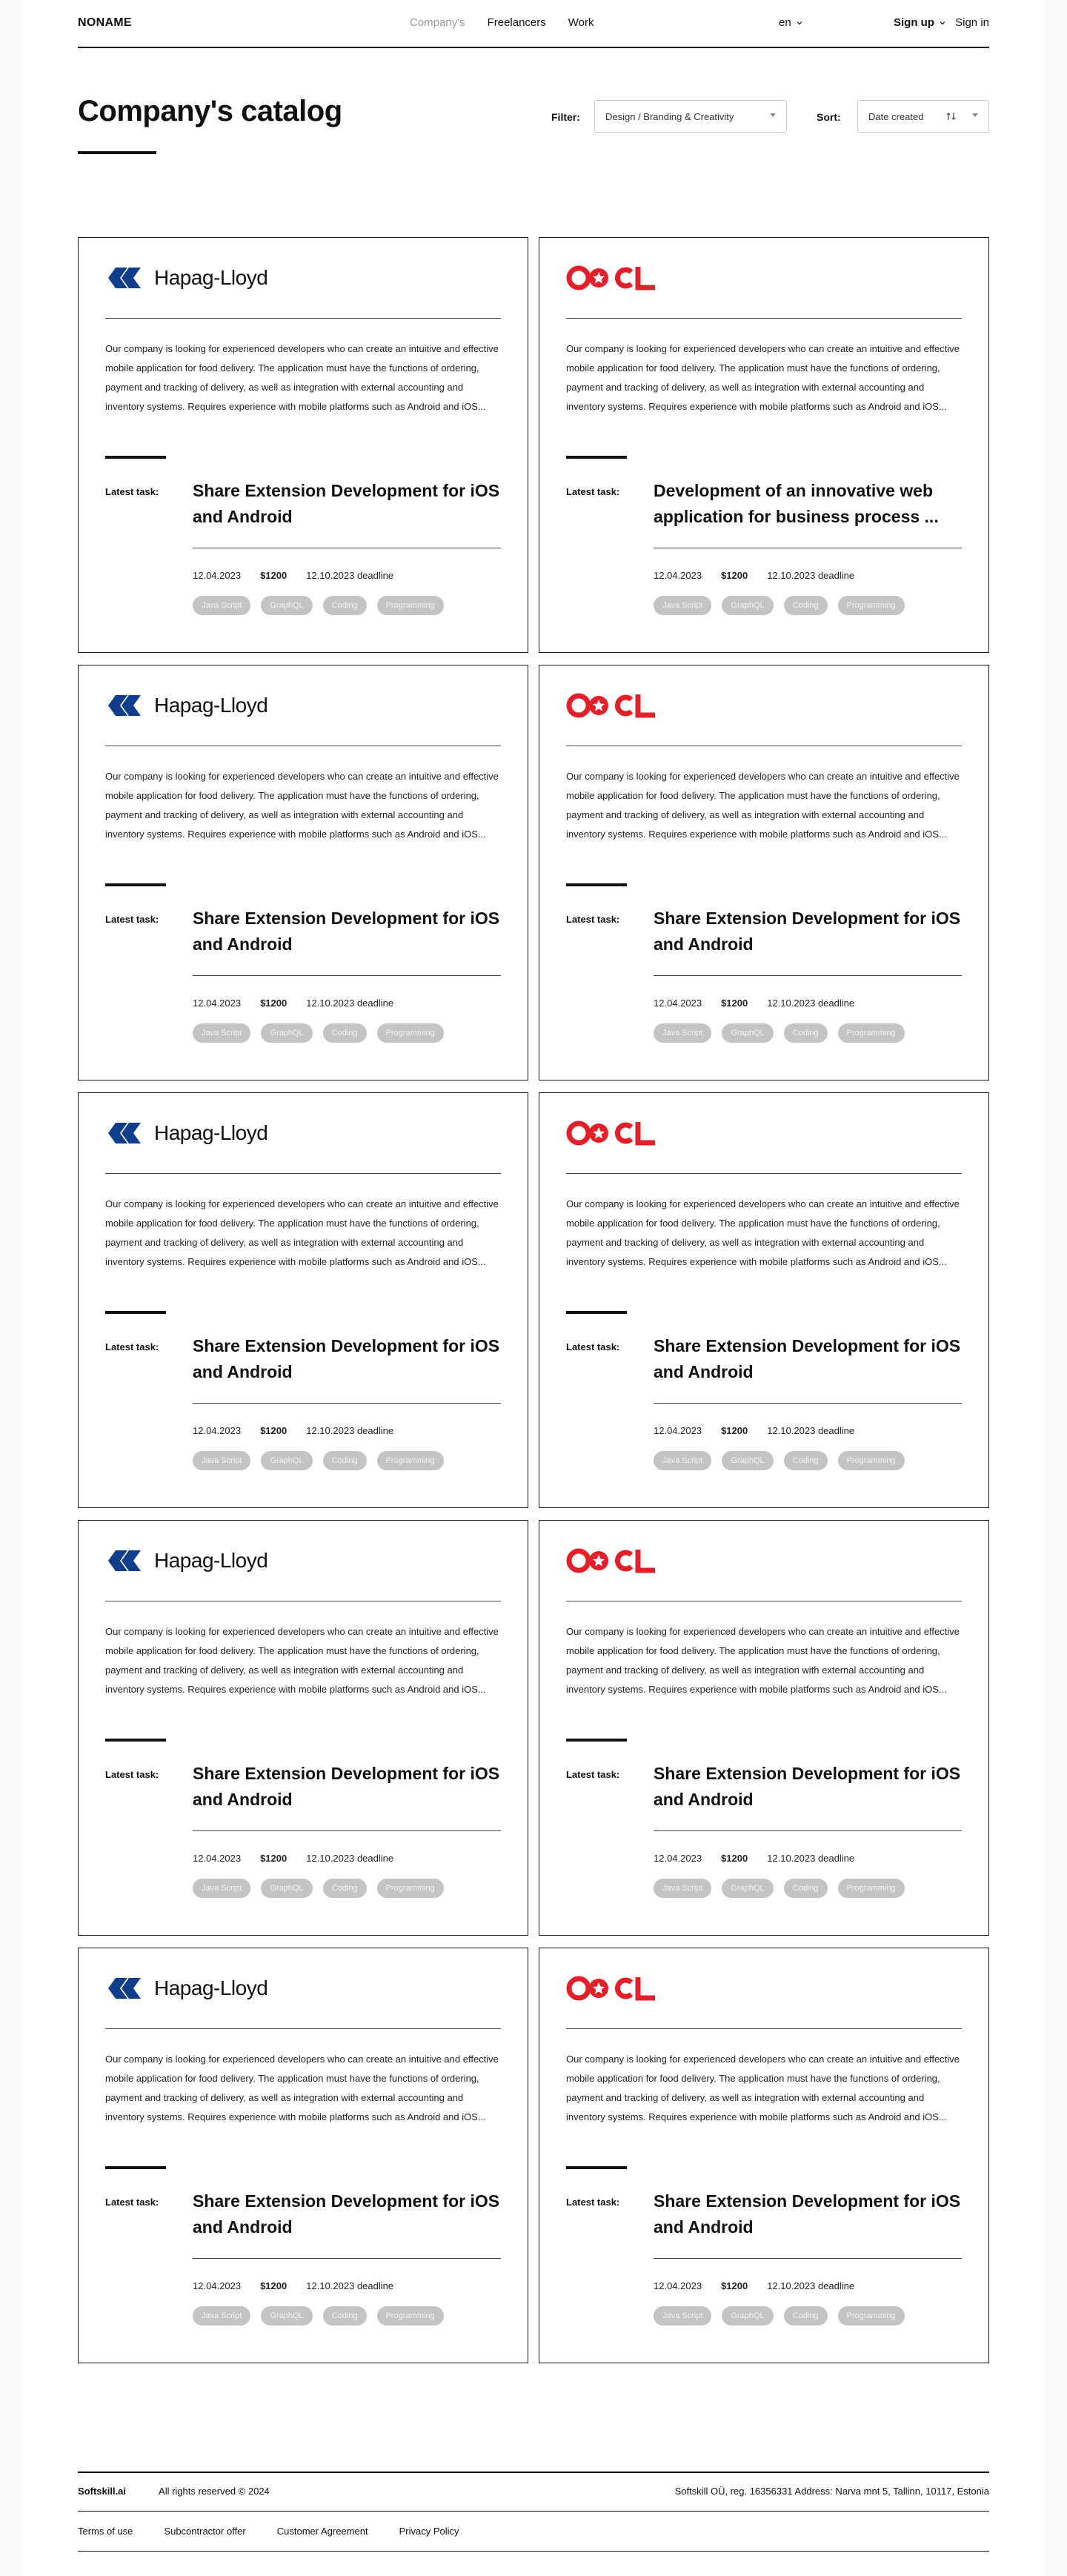 This screenshot has height=2576, width=1067. I want to click on sort-select: Date created, so click(923, 116).